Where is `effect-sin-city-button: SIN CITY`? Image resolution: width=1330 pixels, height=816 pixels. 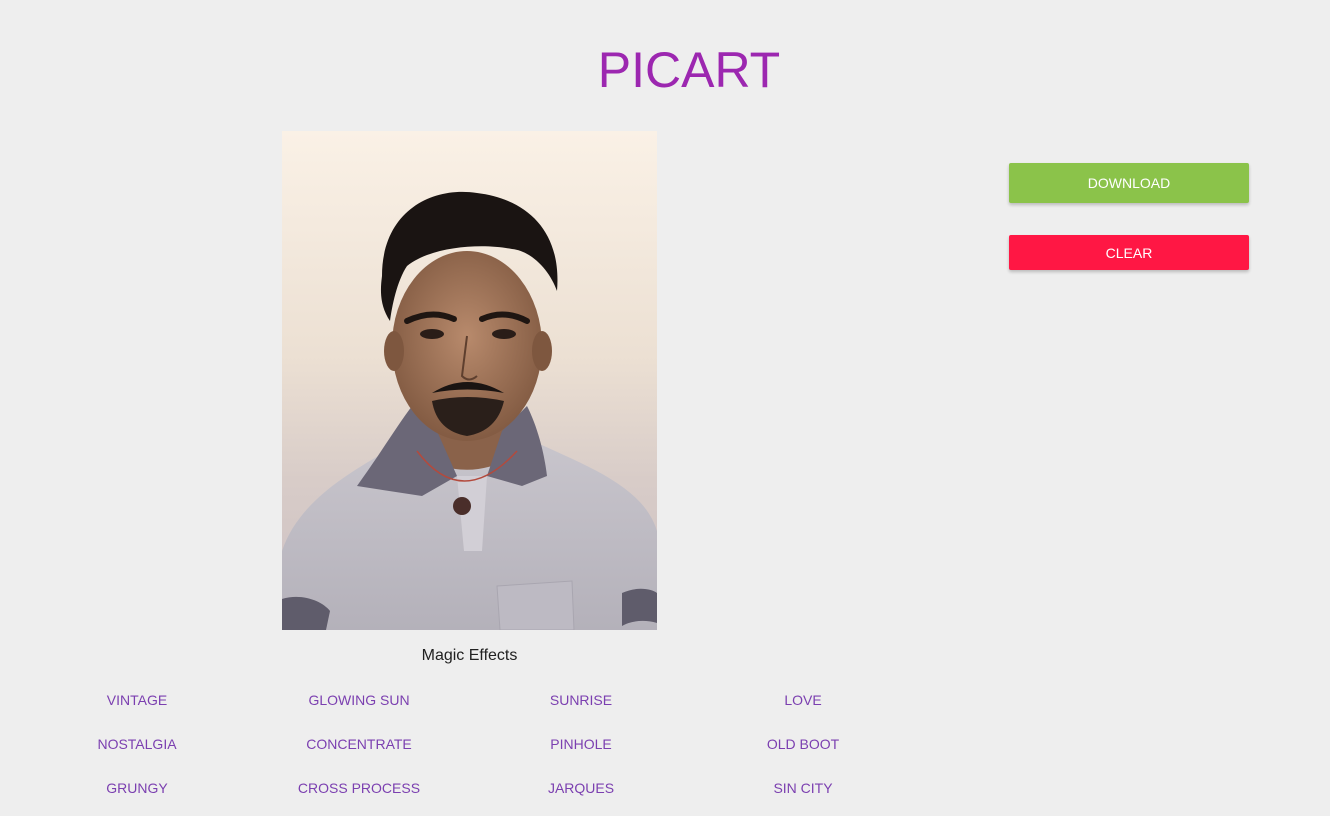
effect-sin-city-button: SIN CITY is located at coordinates (803, 788).